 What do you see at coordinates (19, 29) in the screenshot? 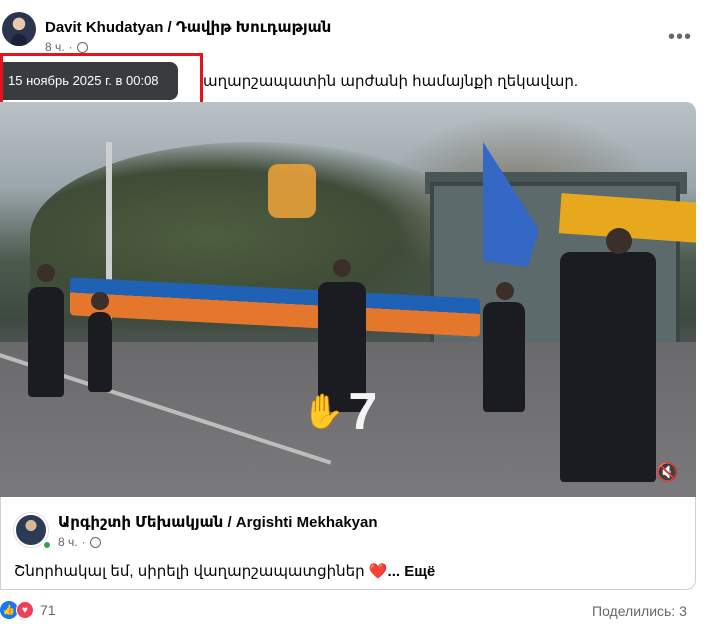
I see `author-avatar` at bounding box center [19, 29].